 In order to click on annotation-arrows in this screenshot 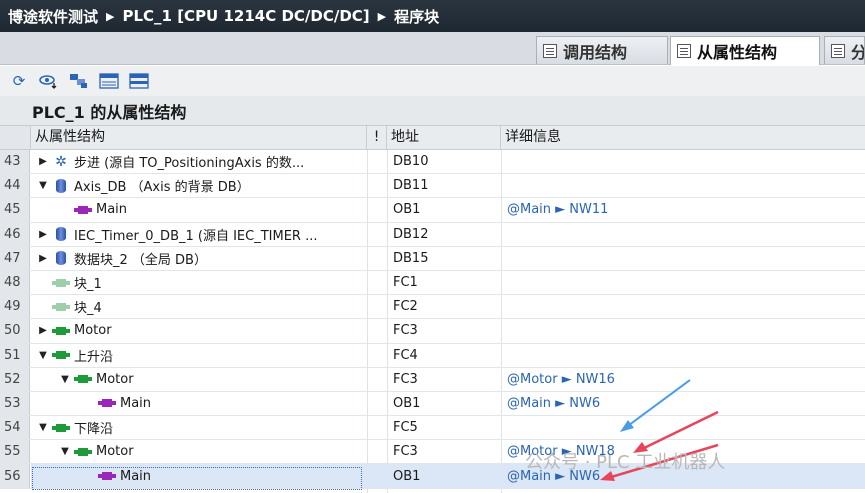, I will do `click(659, 430)`.